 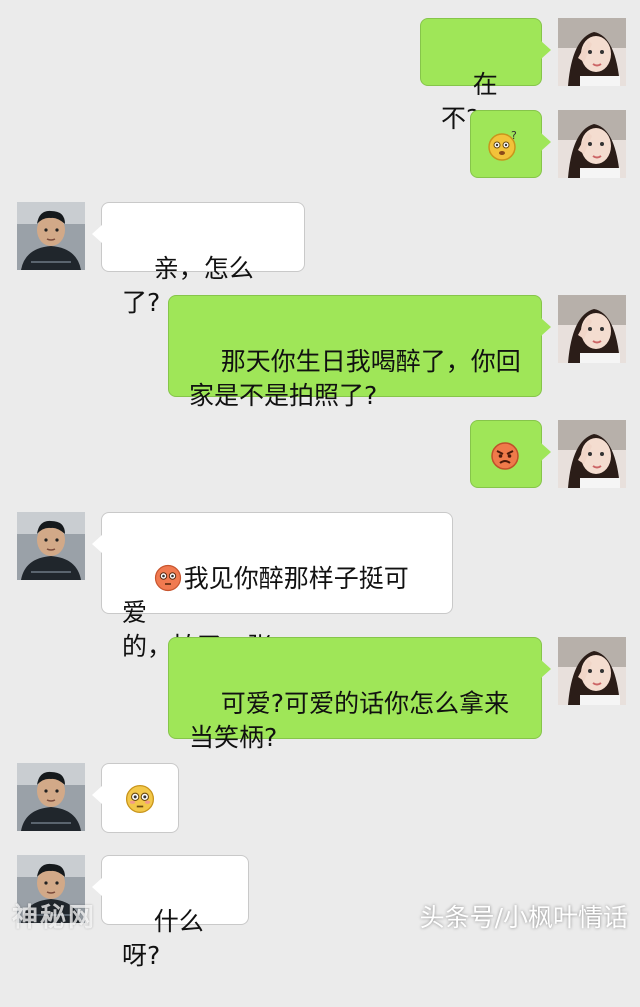 What do you see at coordinates (505, 456) in the screenshot?
I see `angry-face-emoji` at bounding box center [505, 456].